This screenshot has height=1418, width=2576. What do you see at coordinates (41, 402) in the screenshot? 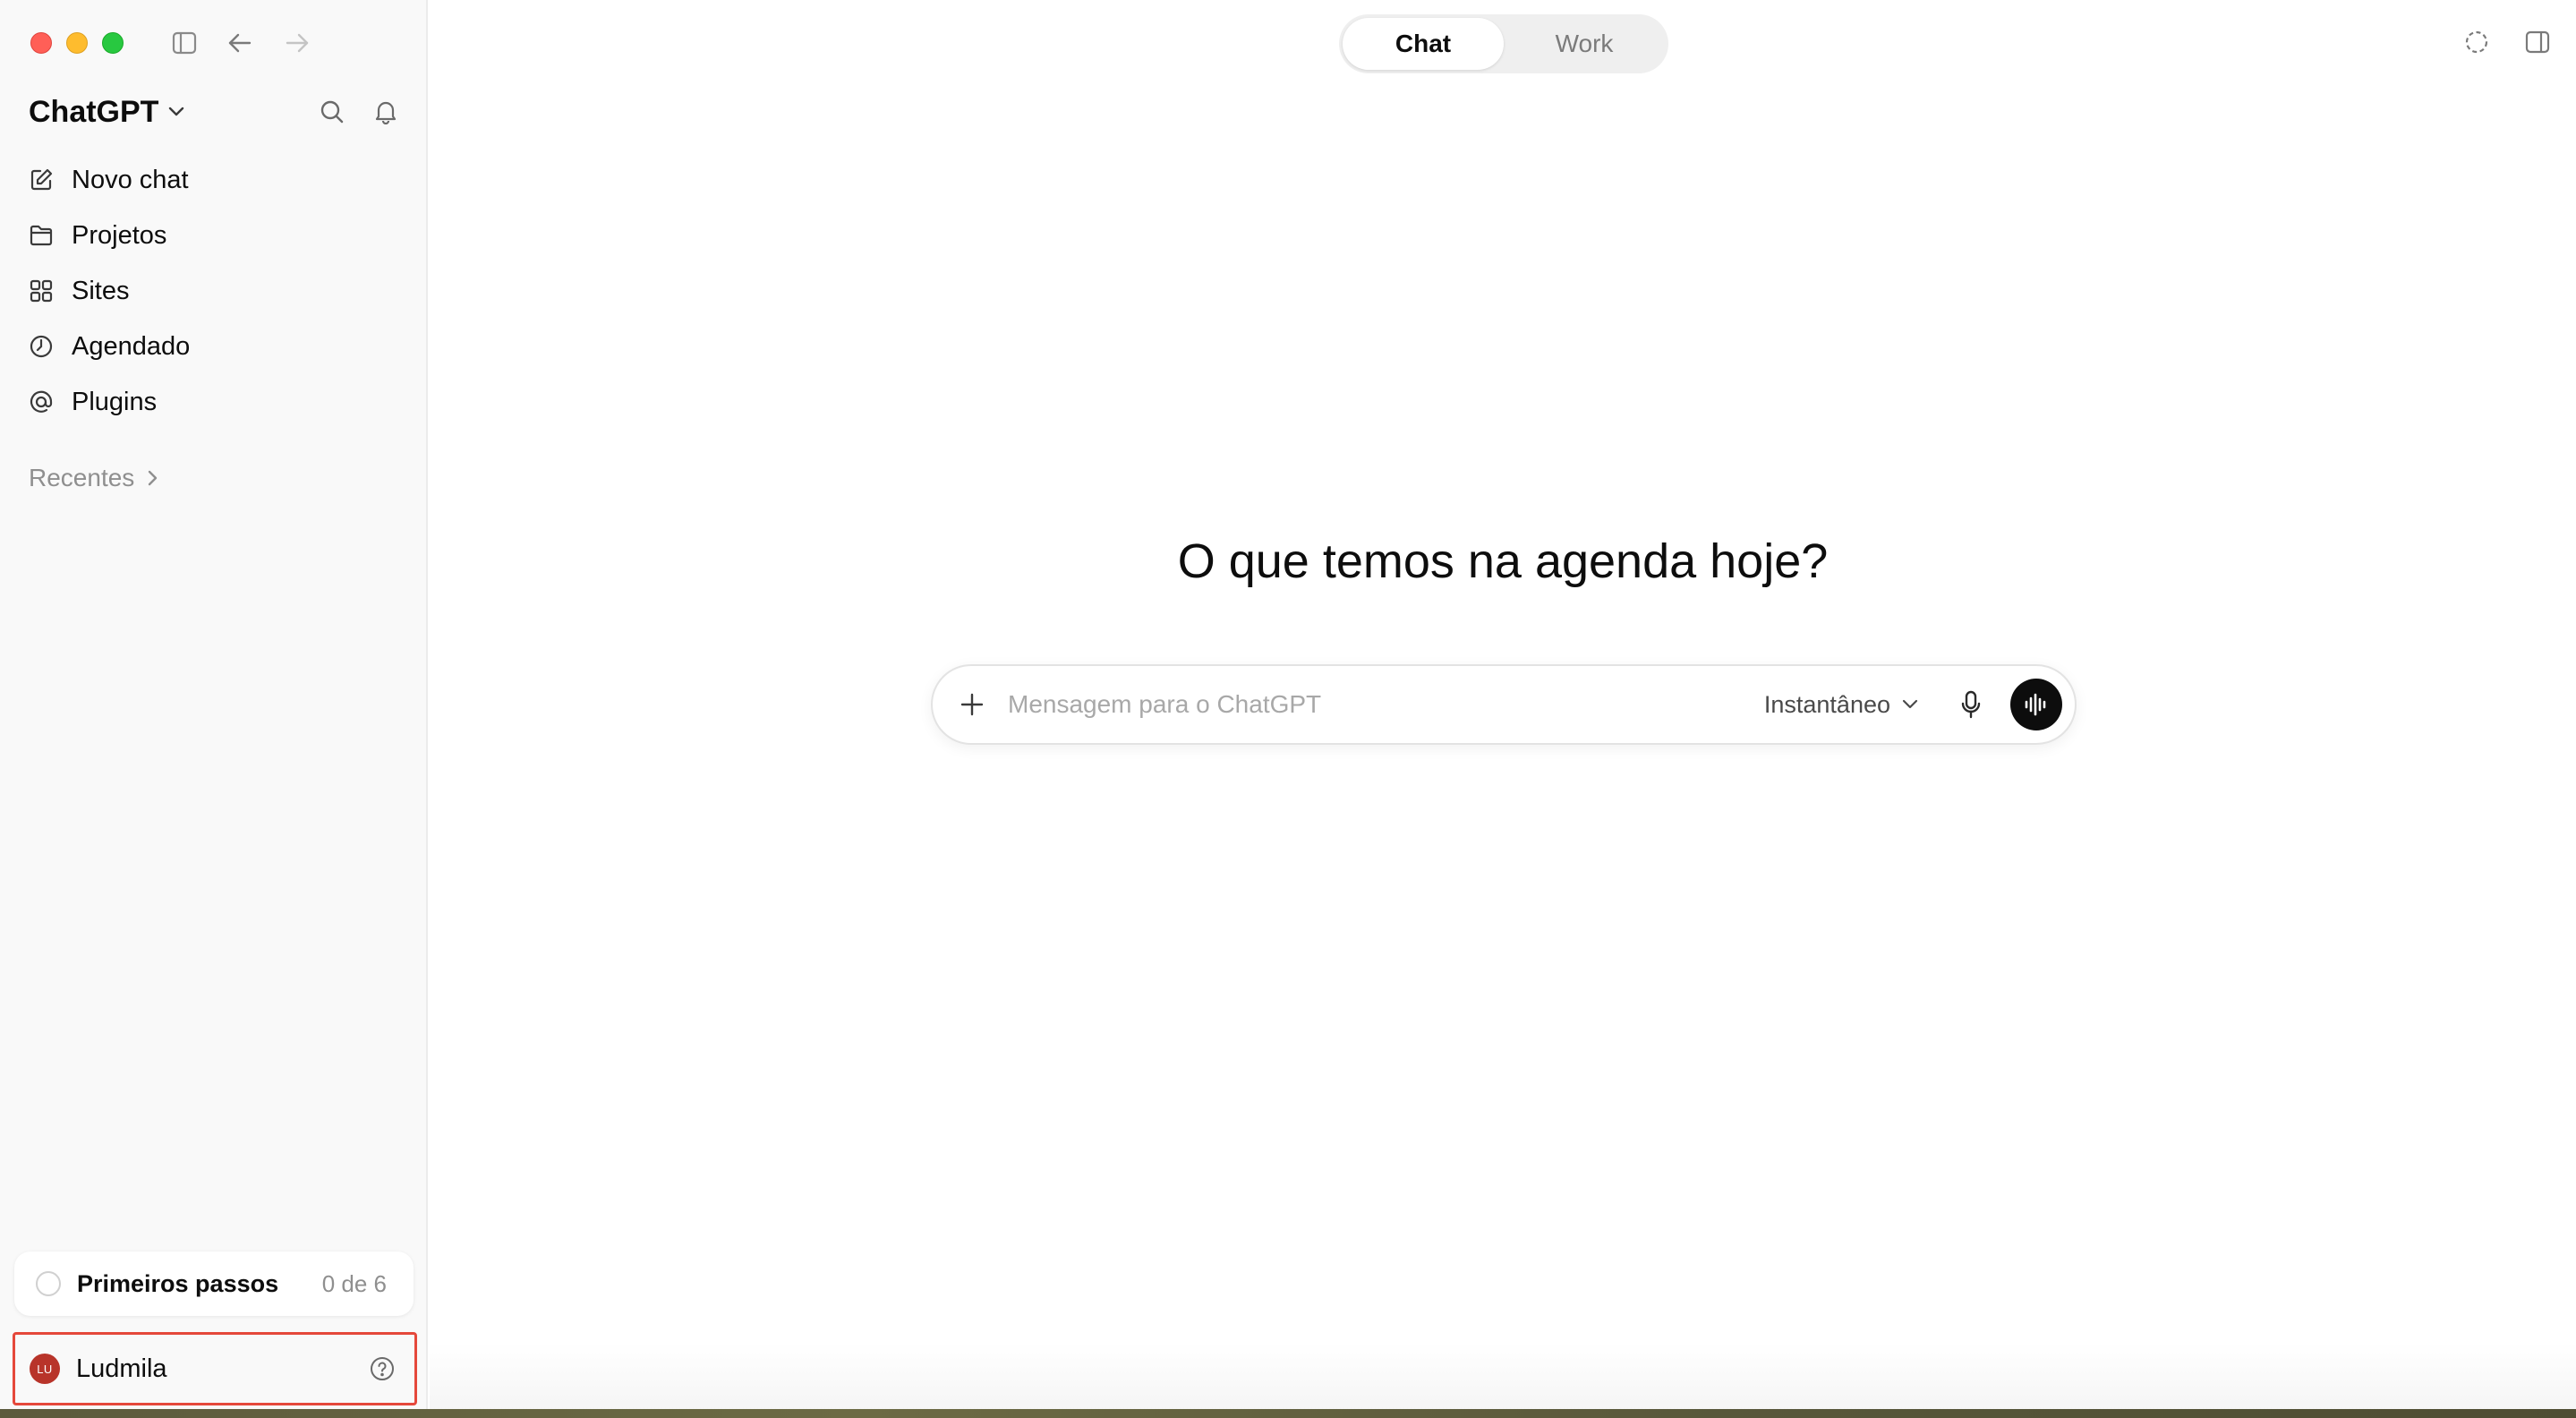
I see `at-icon` at bounding box center [41, 402].